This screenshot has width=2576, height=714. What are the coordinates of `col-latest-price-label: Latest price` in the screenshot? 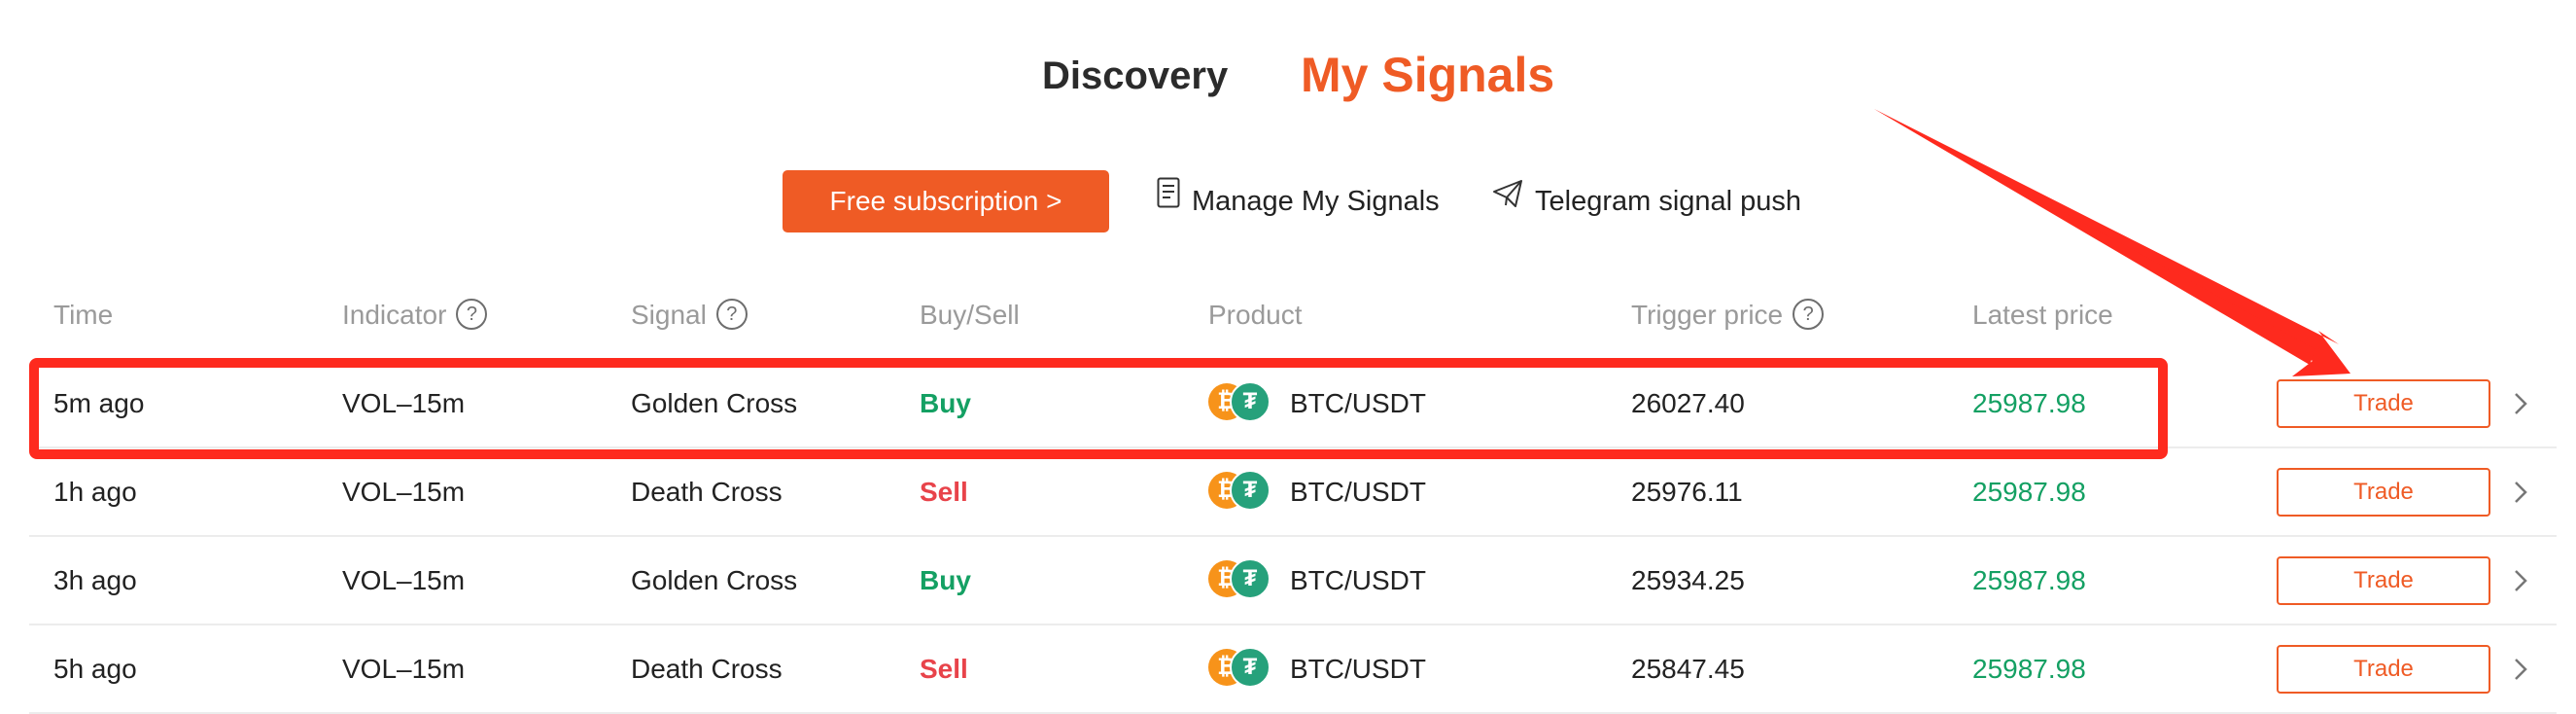 It's located at (2043, 315).